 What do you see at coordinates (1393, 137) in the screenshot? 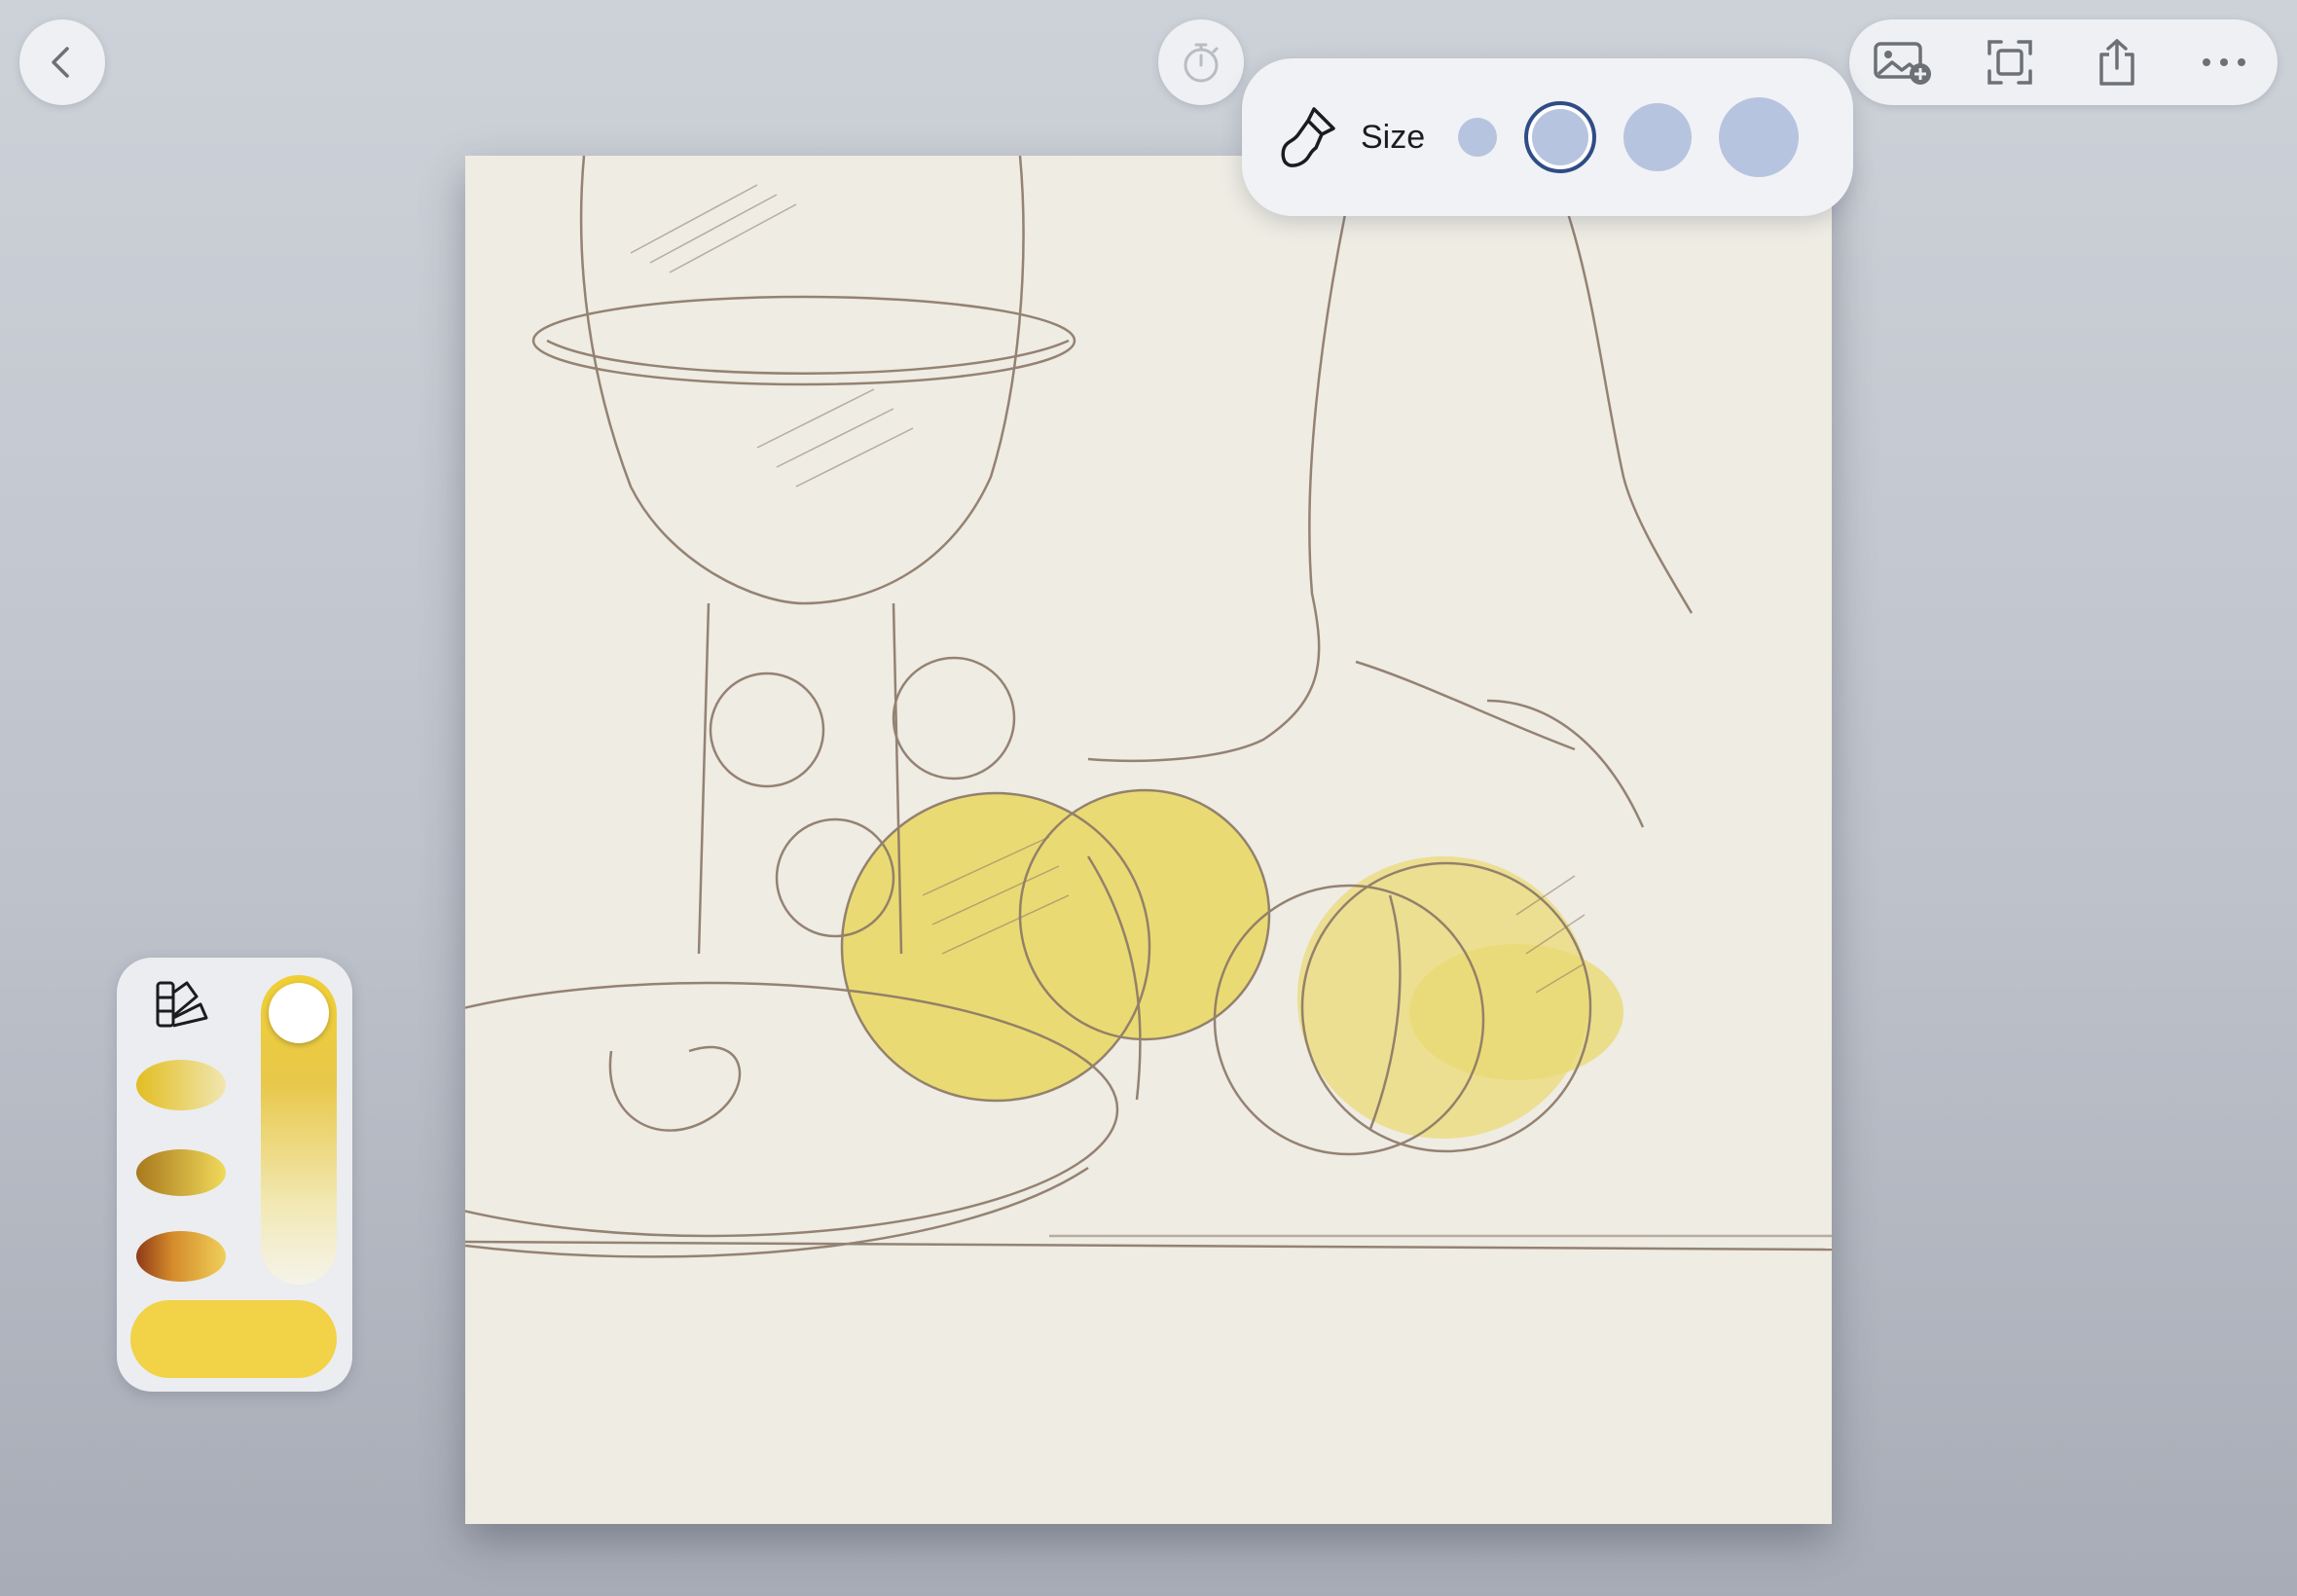
I see `size-label: Size` at bounding box center [1393, 137].